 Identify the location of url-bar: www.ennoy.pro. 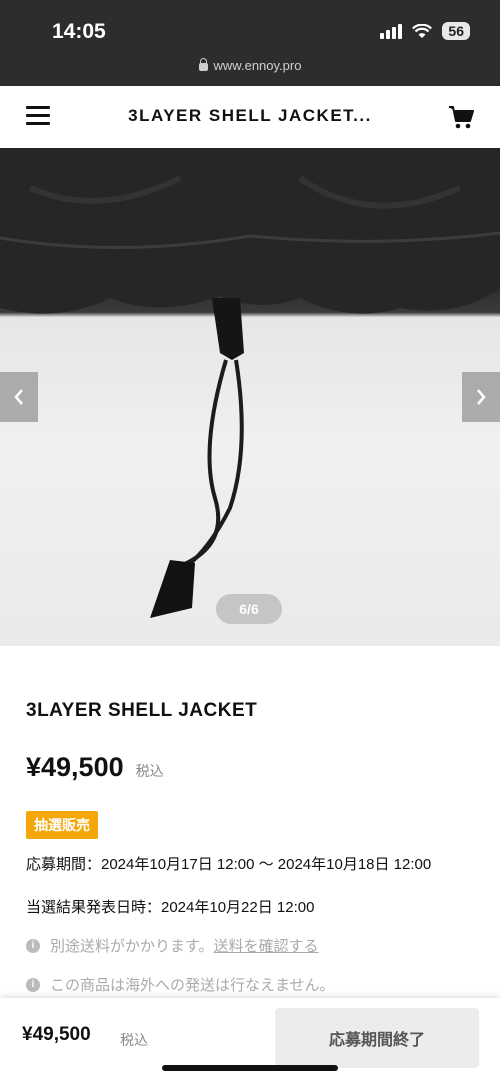
(250, 65).